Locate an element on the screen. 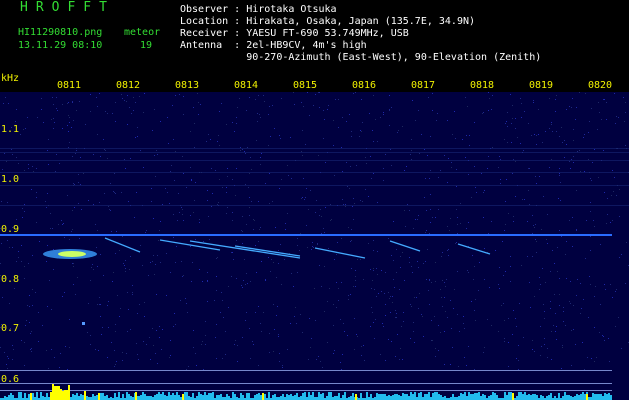 The height and width of the screenshot is (400, 629). noise-band is located at coordinates (314, 205).